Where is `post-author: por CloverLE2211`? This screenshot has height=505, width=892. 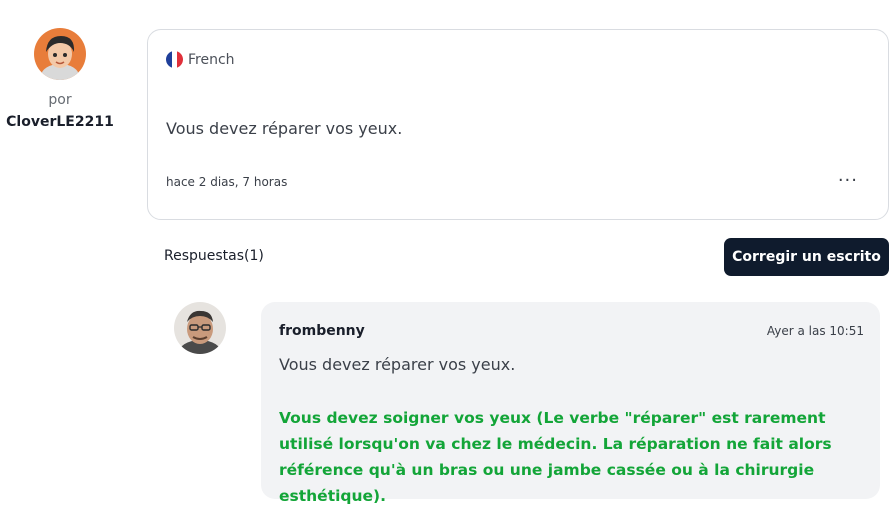
post-author: por CloverLE2211 is located at coordinates (60, 79).